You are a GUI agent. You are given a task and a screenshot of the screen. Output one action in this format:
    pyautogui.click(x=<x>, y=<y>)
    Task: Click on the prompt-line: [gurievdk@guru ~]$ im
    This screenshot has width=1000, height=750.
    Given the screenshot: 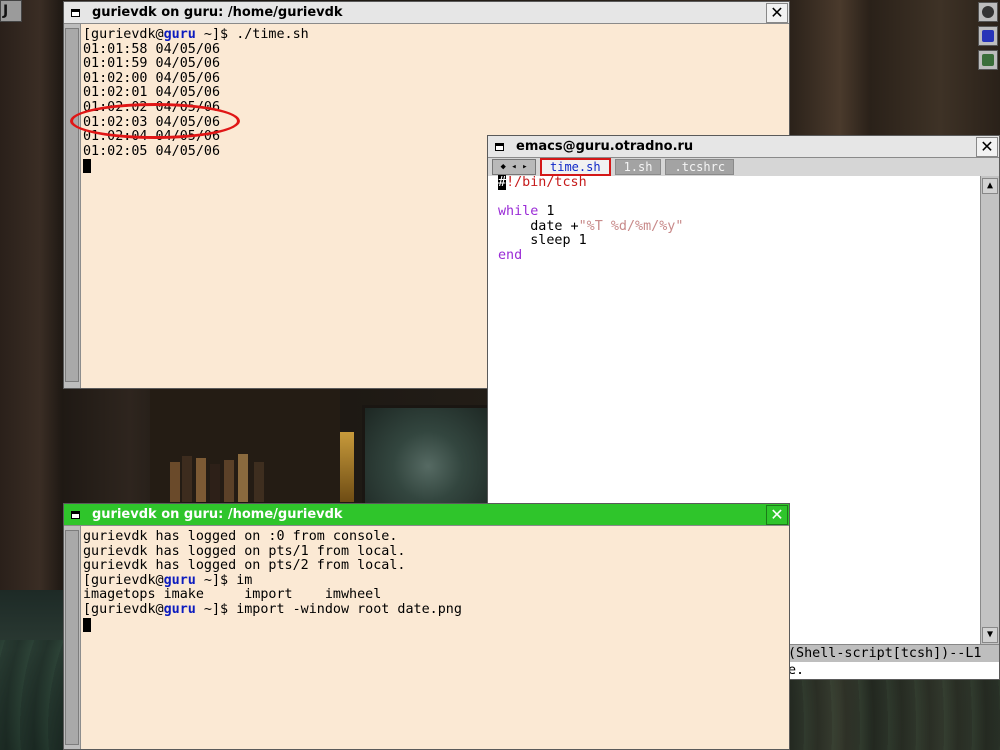 What is the action you would take?
    pyautogui.click(x=168, y=580)
    